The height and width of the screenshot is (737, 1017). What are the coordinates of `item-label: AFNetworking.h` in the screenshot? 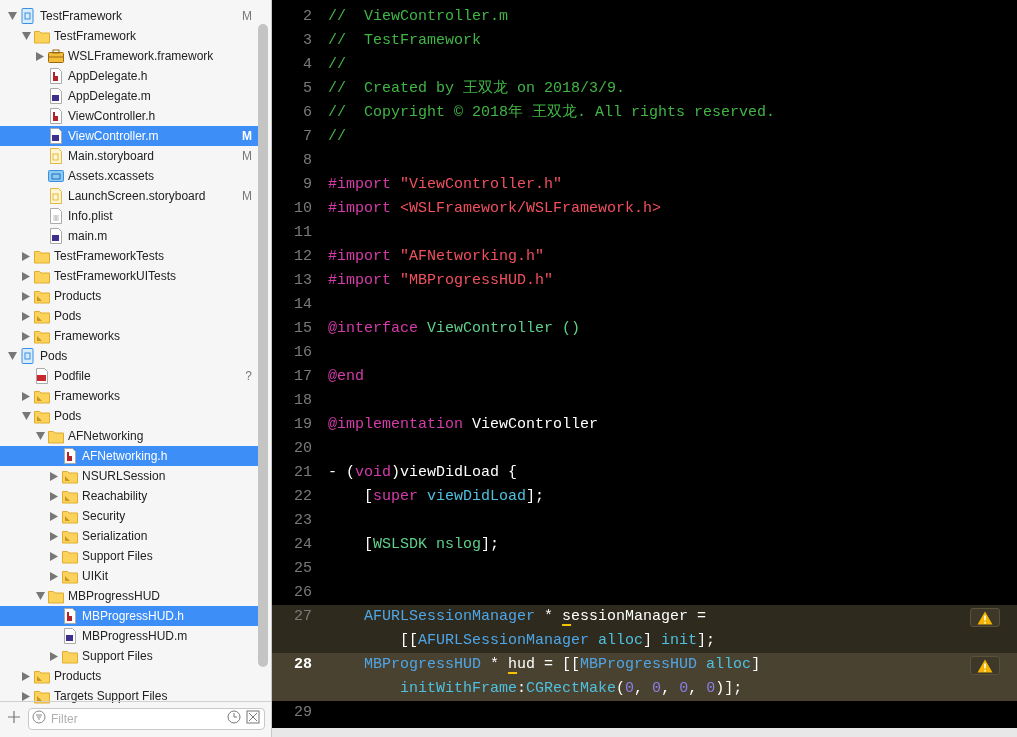 It's located at (125, 456).